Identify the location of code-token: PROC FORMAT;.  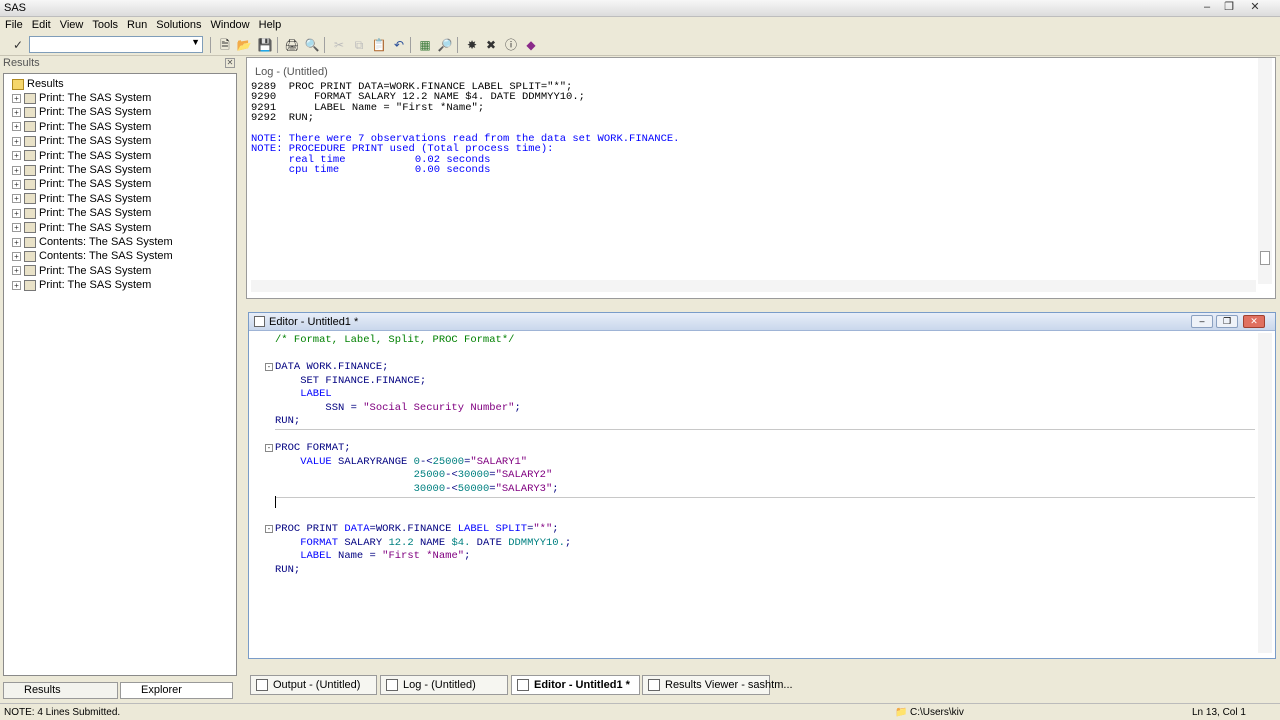
(313, 448).